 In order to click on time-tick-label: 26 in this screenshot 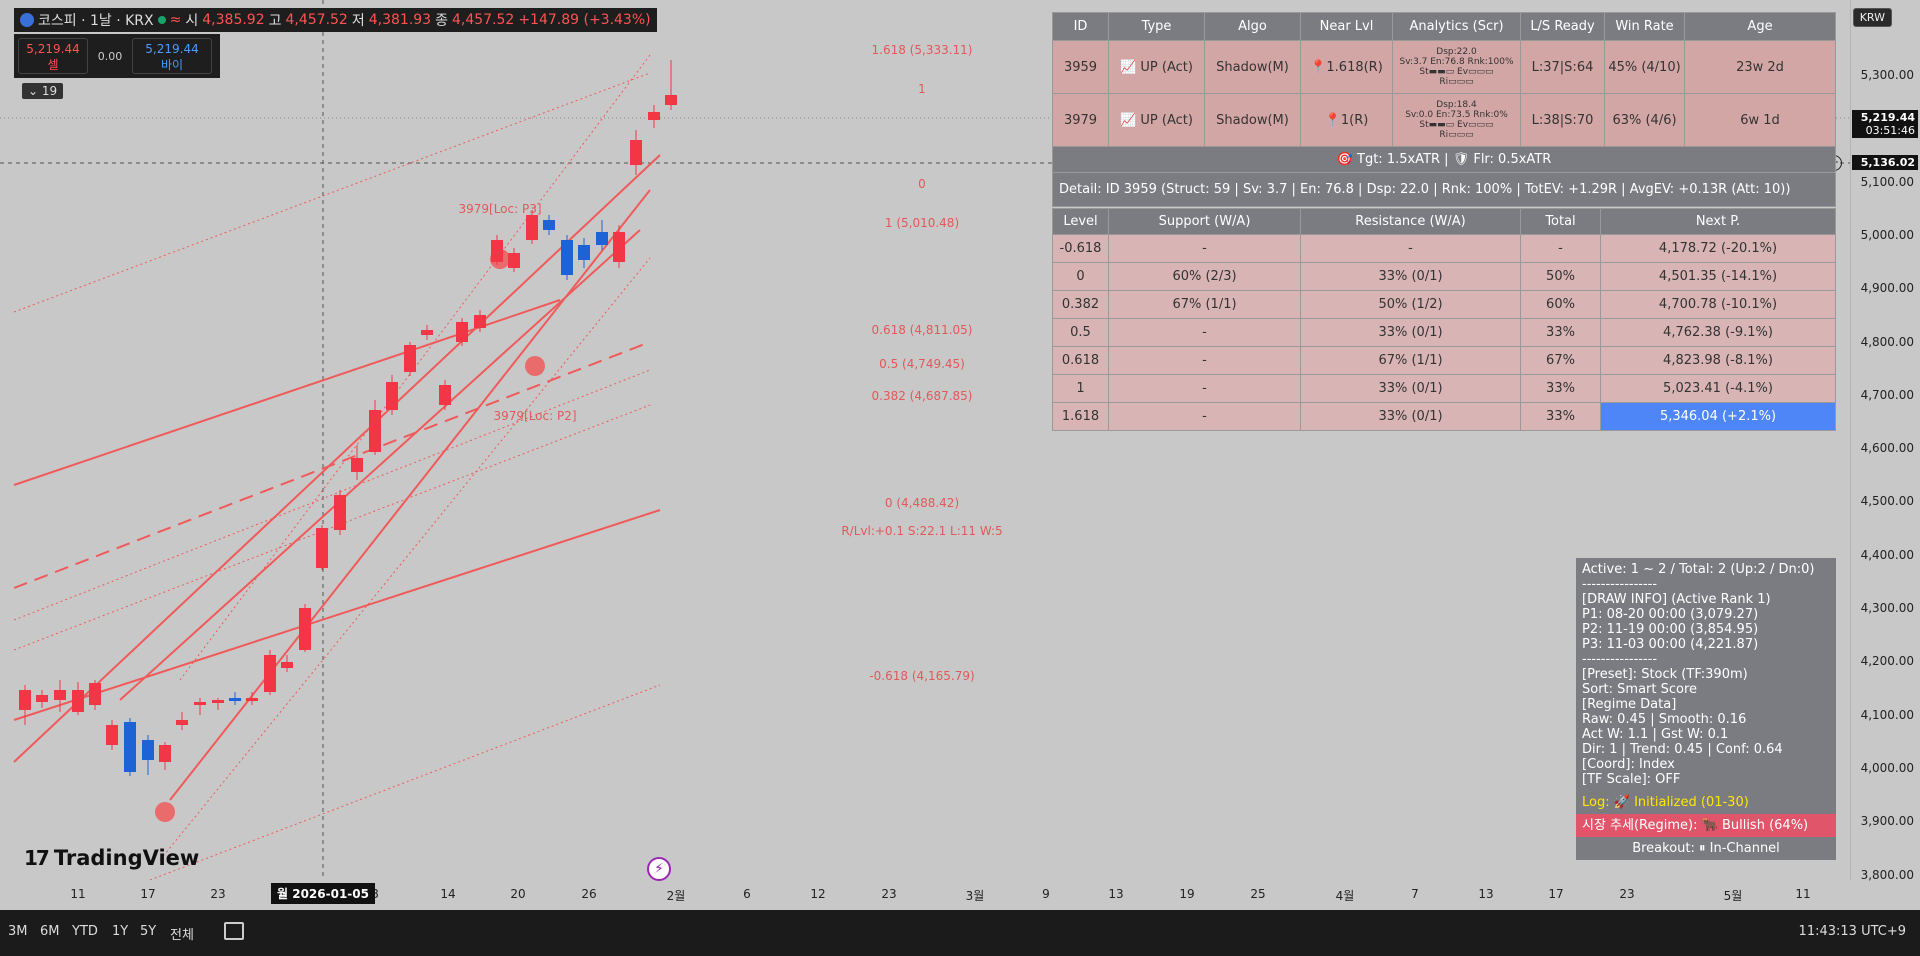, I will do `click(589, 894)`.